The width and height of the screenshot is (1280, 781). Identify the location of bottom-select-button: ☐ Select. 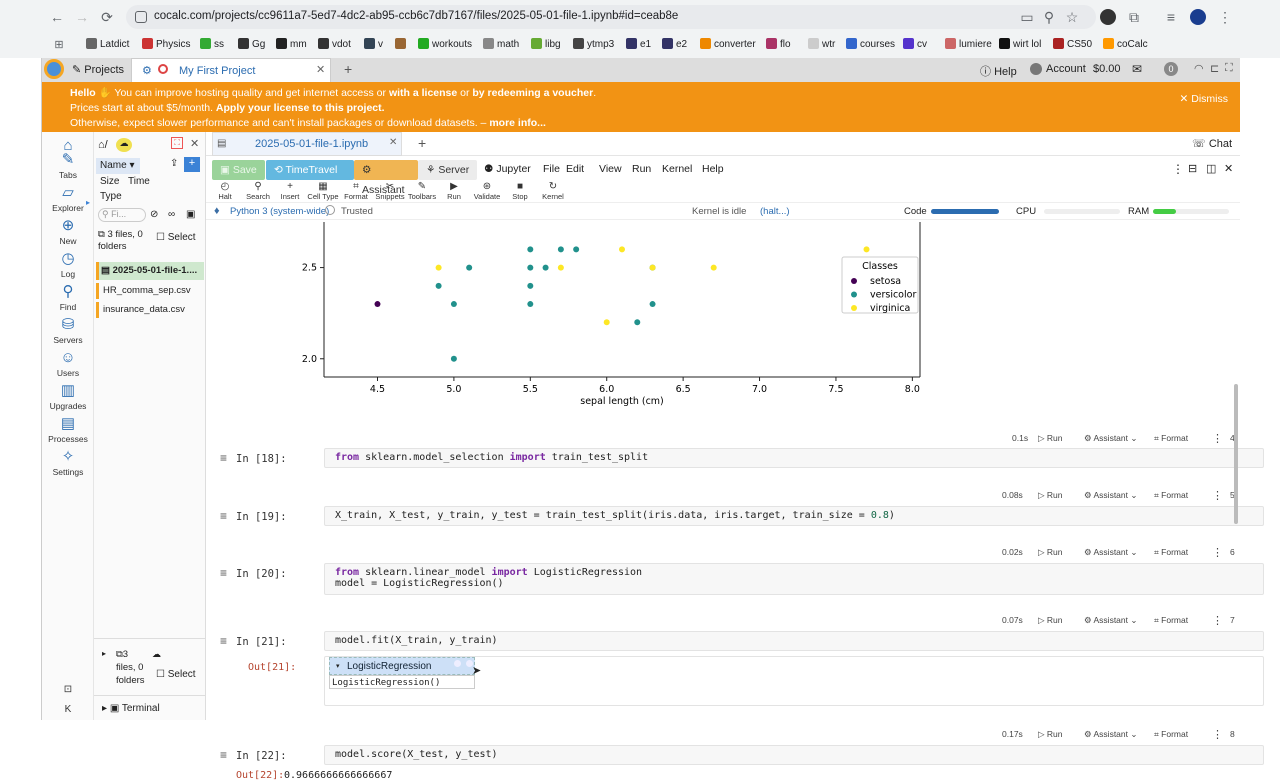
(176, 674).